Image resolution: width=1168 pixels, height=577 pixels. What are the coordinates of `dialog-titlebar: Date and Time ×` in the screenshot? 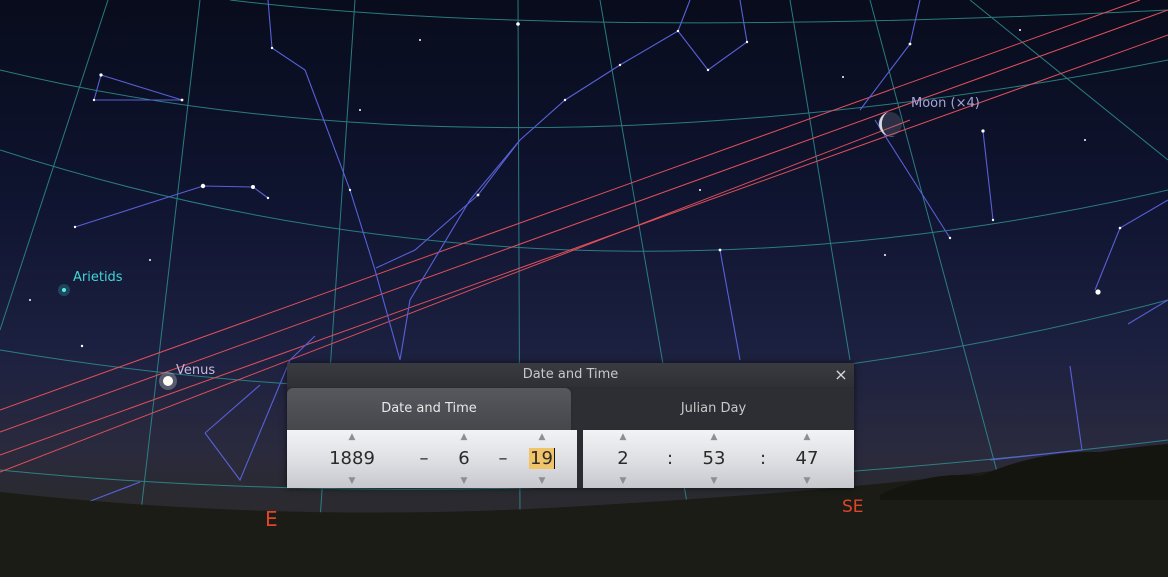 It's located at (570, 375).